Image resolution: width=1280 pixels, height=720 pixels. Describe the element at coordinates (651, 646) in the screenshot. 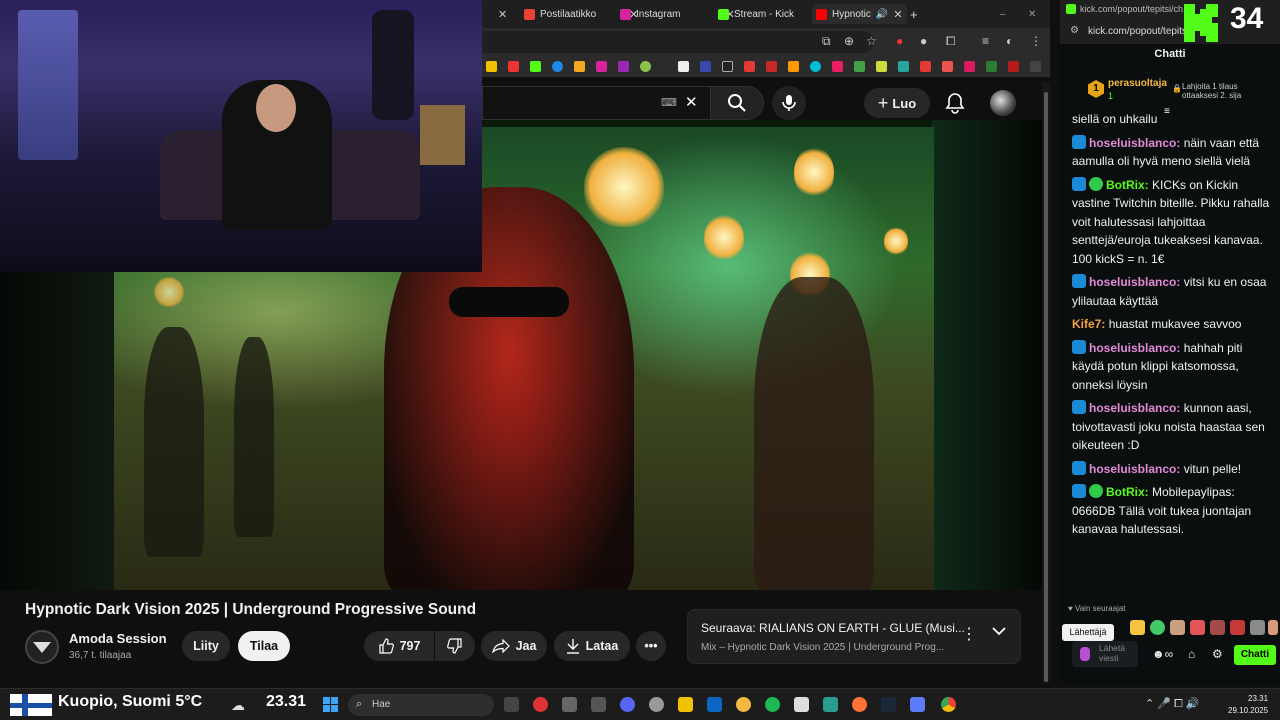

I see `more-actions-button: •••` at that location.